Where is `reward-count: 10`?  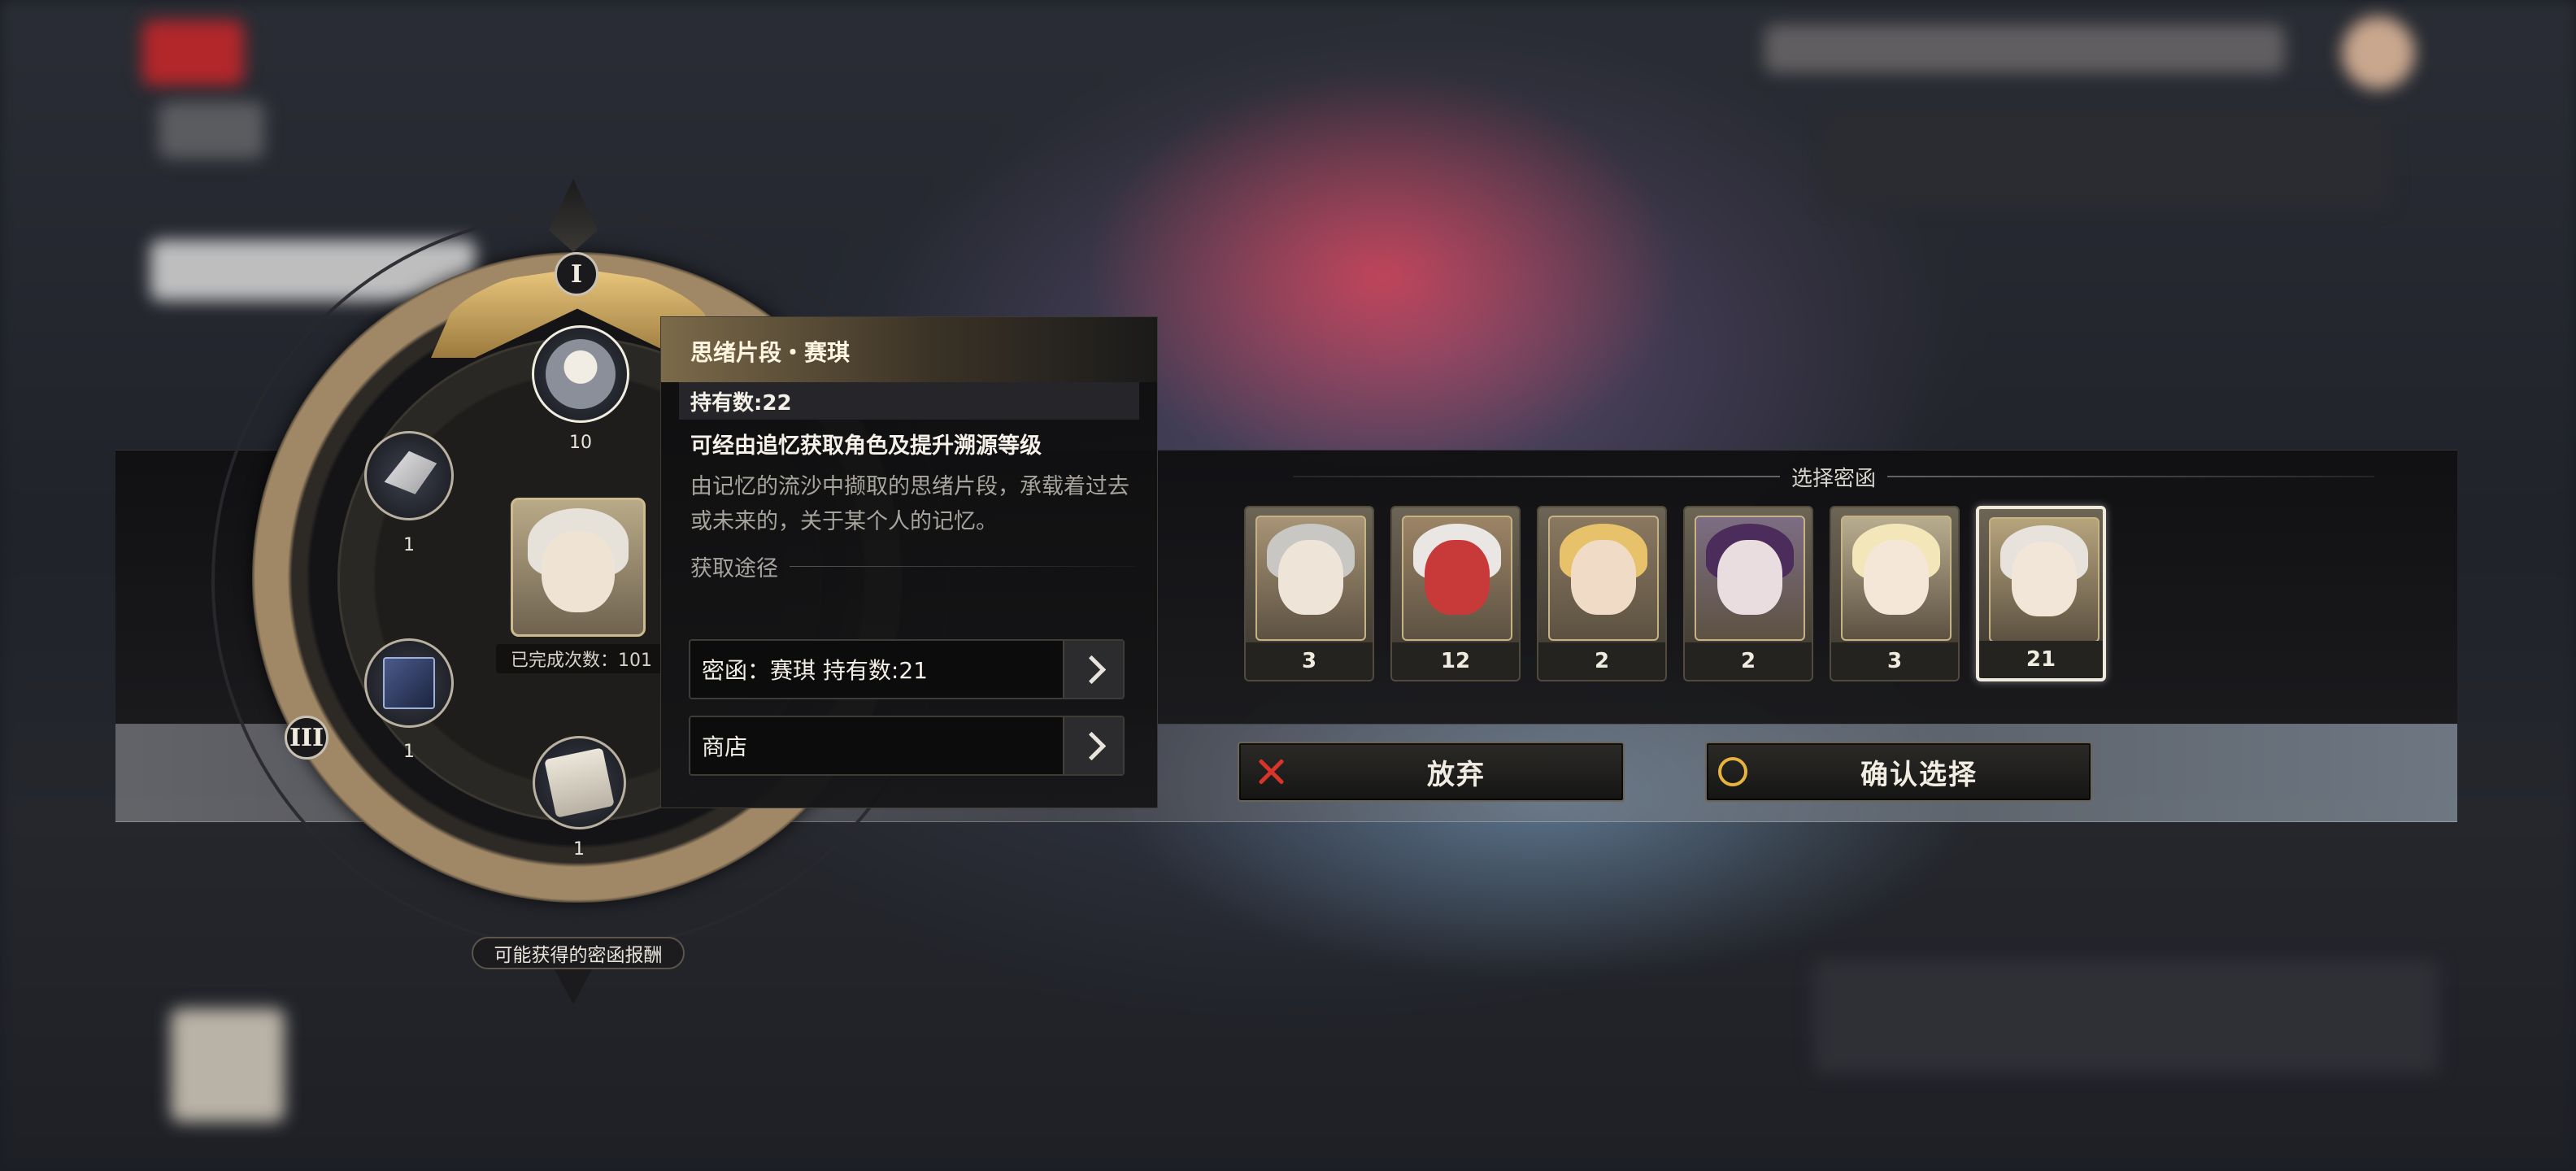
reward-count: 10 is located at coordinates (580, 443).